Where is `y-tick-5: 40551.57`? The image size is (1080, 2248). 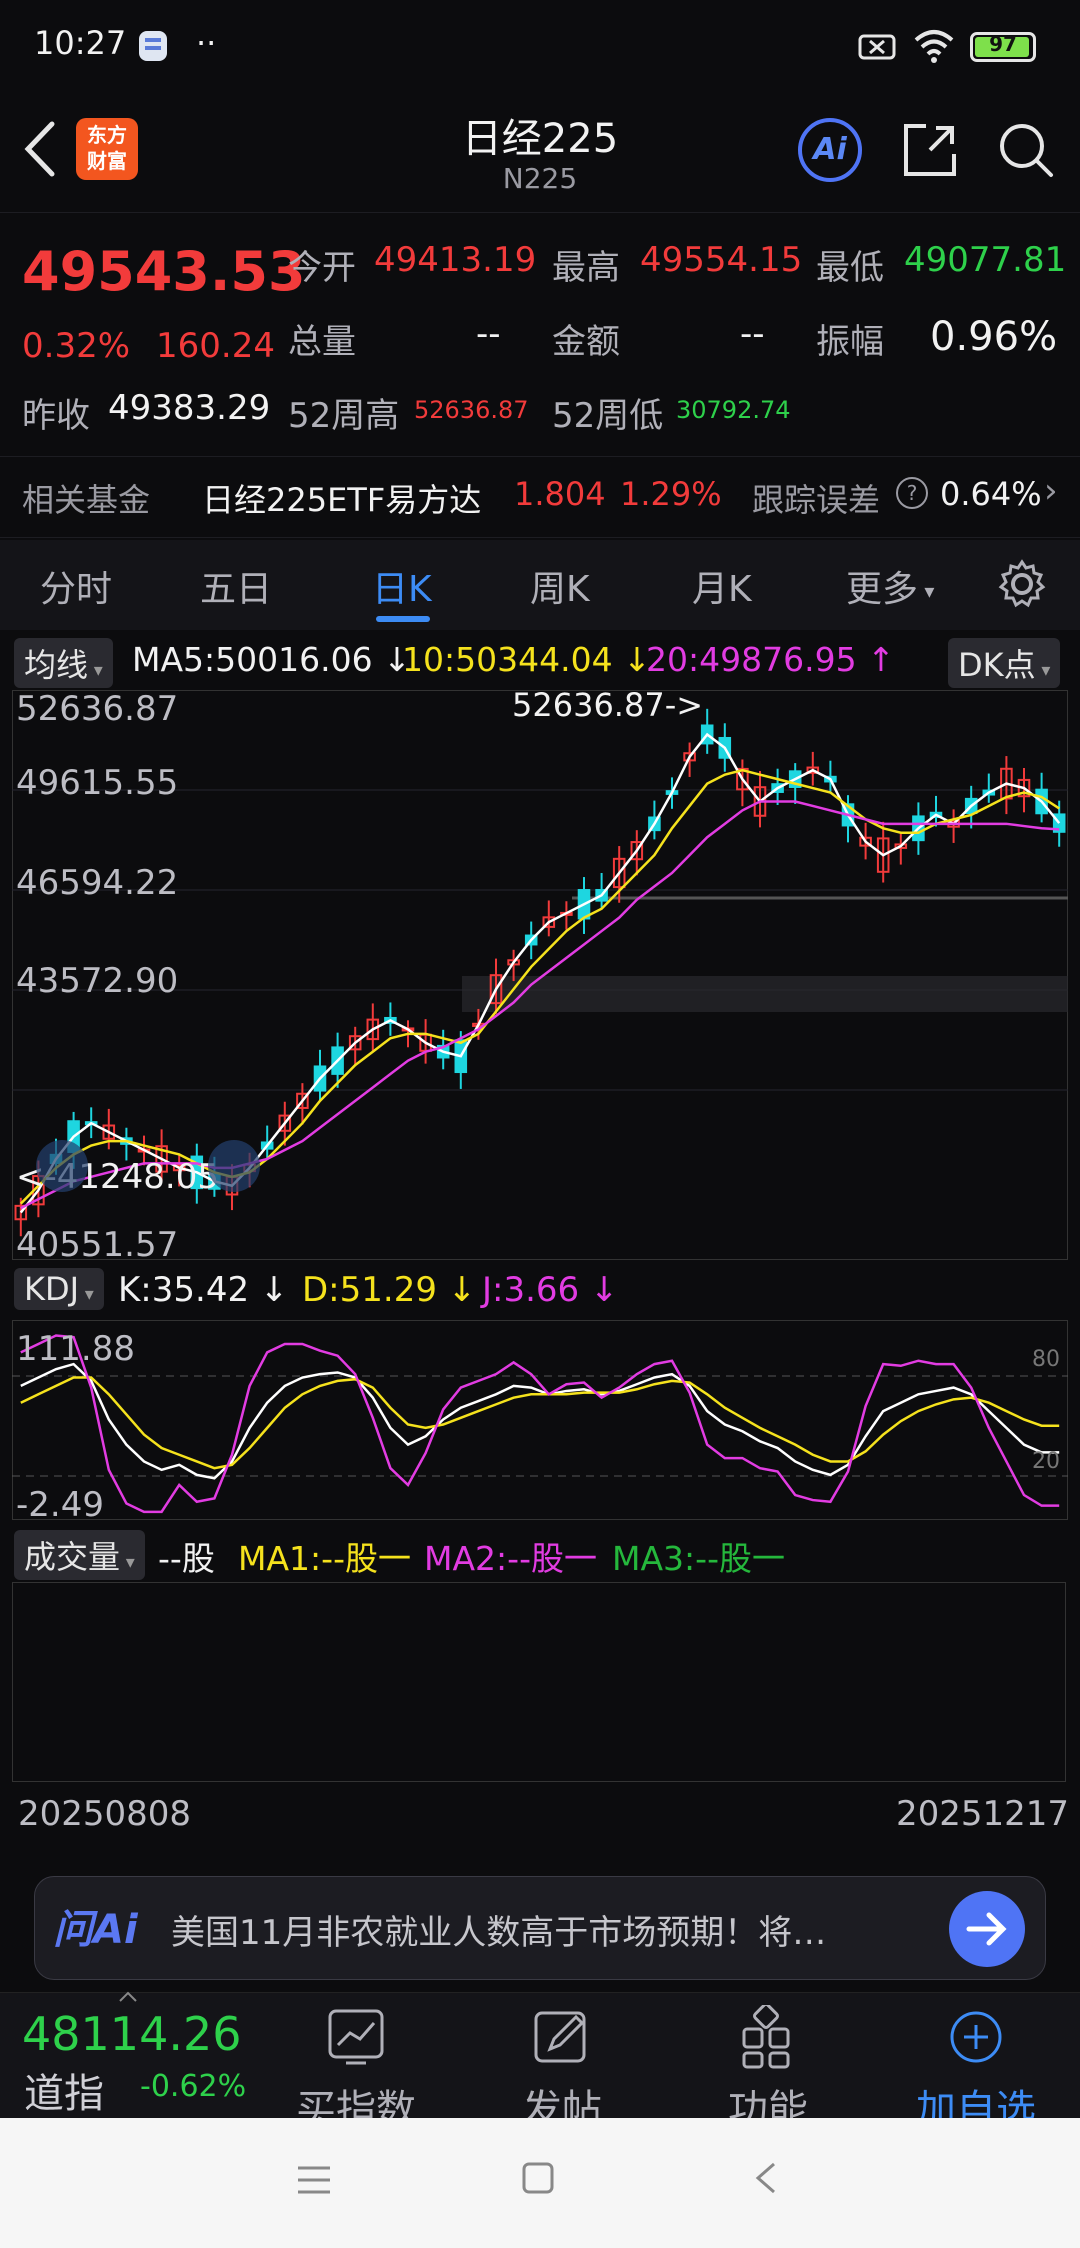
y-tick-5: 40551.57 is located at coordinates (97, 1242).